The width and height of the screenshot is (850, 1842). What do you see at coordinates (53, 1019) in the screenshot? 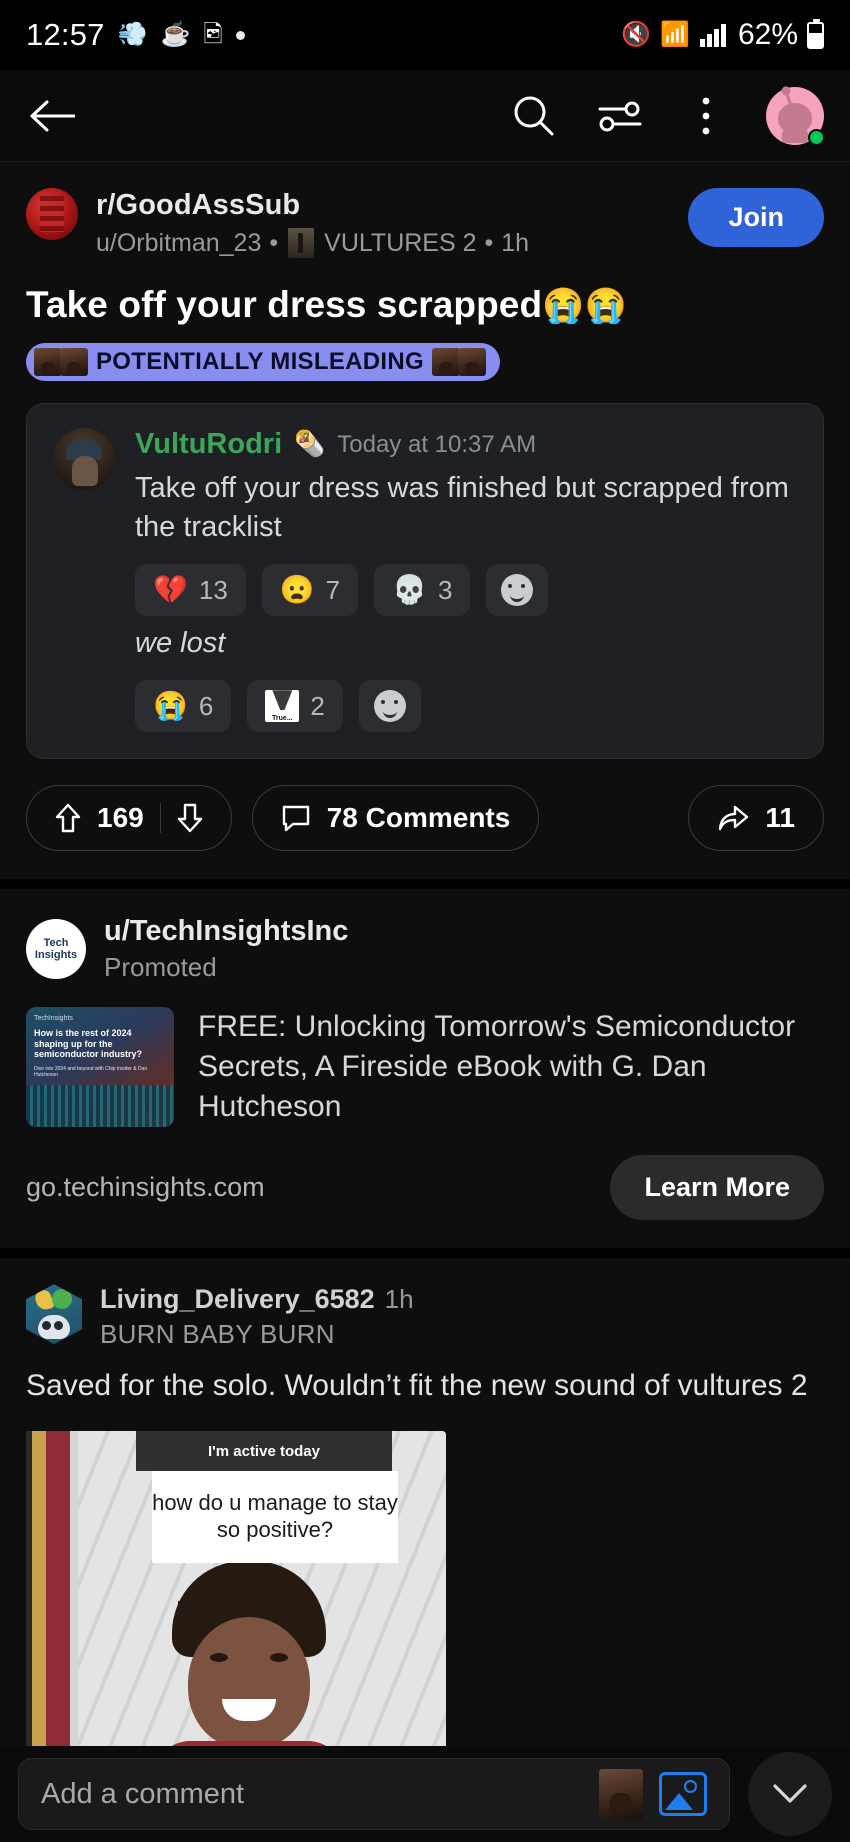
I see `ad-thumb-kicker: TechInsights` at bounding box center [53, 1019].